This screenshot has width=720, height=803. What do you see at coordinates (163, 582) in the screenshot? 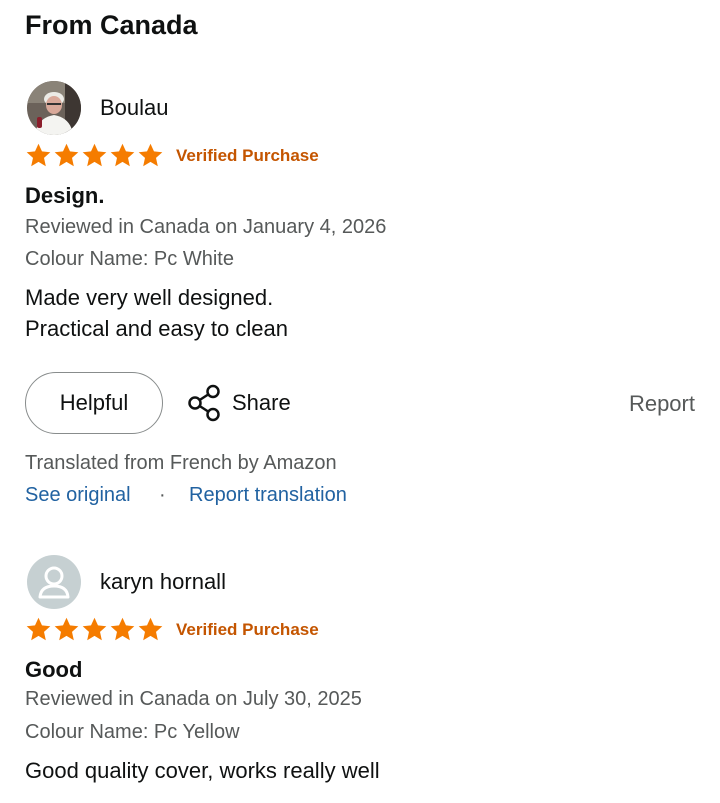
I see `reviewer-name: karyn hornall` at bounding box center [163, 582].